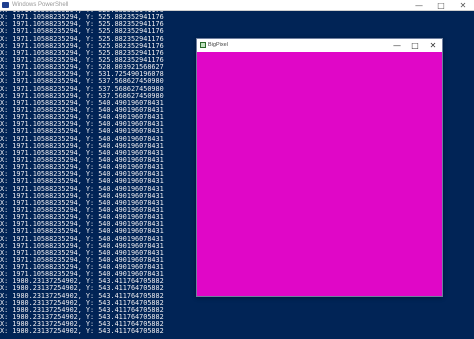 The width and height of the screenshot is (474, 339). Describe the element at coordinates (203, 45) in the screenshot. I see `bigpixel-app-icon` at that location.